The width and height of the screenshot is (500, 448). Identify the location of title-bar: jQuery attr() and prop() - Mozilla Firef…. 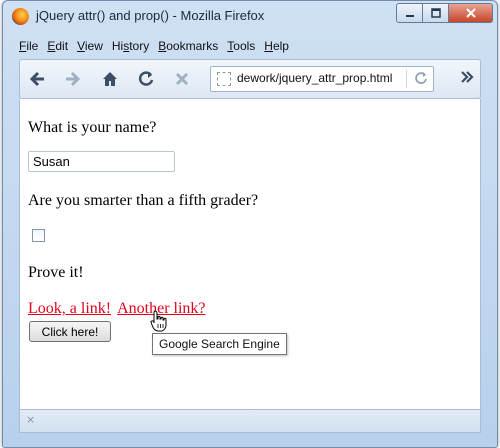
(250, 17).